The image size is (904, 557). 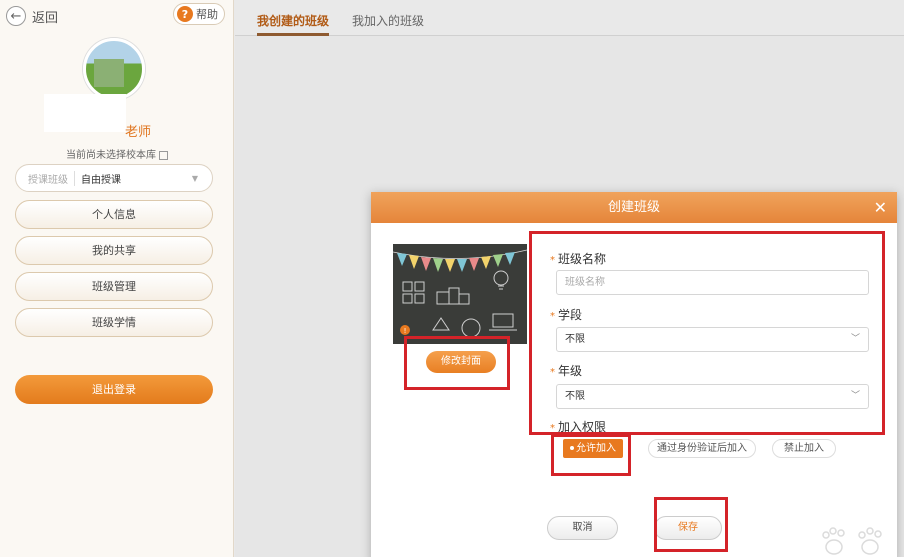 I want to click on save-button: 保存, so click(x=688, y=528).